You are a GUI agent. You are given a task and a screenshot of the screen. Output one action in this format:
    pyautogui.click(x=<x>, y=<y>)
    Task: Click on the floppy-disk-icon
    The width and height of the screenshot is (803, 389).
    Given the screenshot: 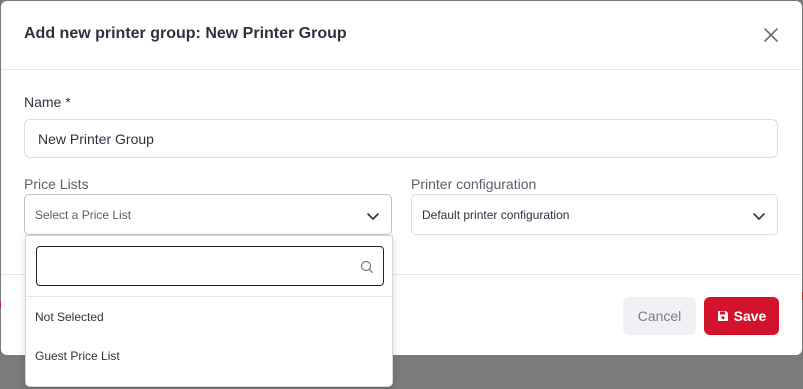 What is the action you would take?
    pyautogui.click(x=722, y=316)
    